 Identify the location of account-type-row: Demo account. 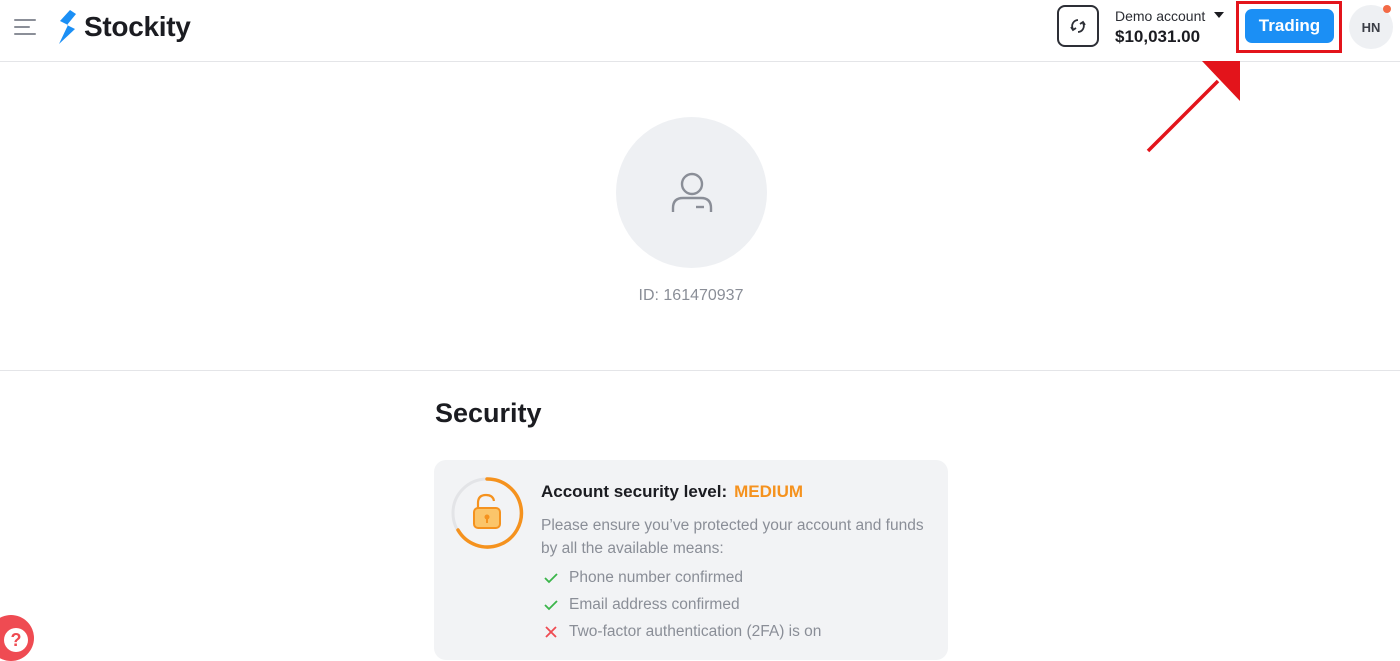
(1170, 16).